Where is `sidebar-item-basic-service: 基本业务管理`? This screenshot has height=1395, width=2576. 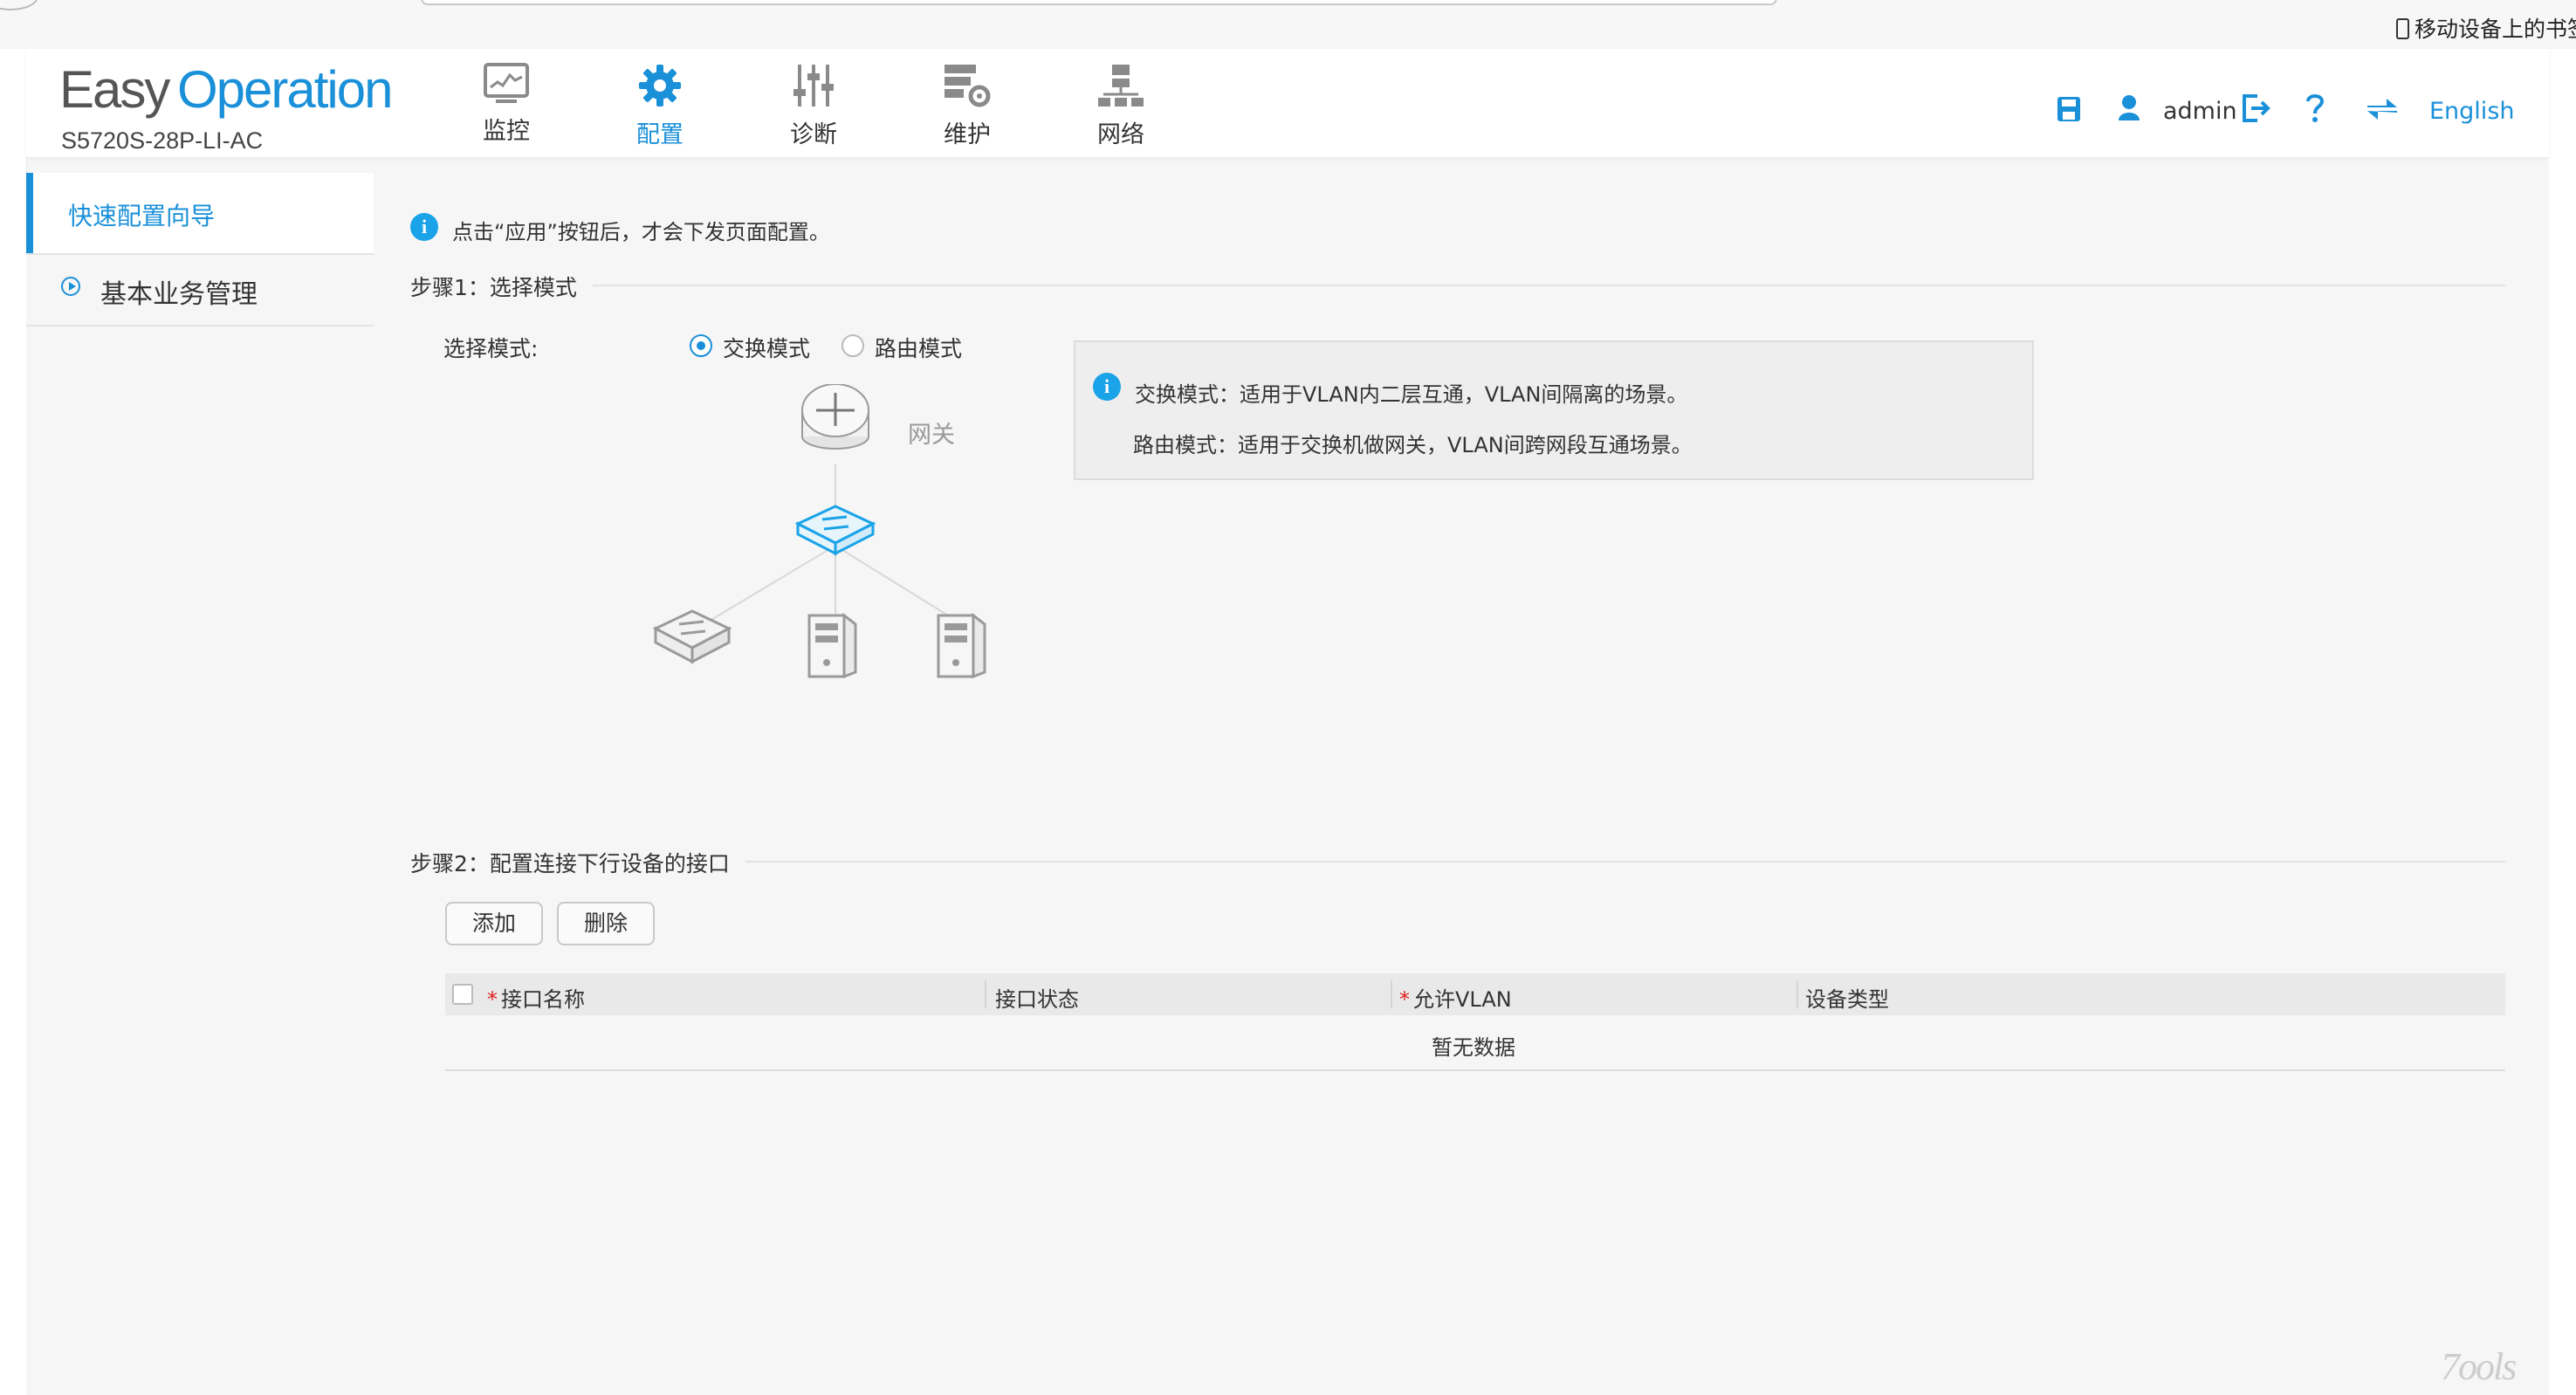 sidebar-item-basic-service: 基本业务管理 is located at coordinates (200, 290).